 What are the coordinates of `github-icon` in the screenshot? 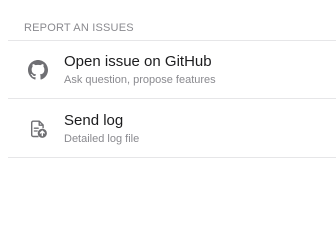 It's located at (38, 70).